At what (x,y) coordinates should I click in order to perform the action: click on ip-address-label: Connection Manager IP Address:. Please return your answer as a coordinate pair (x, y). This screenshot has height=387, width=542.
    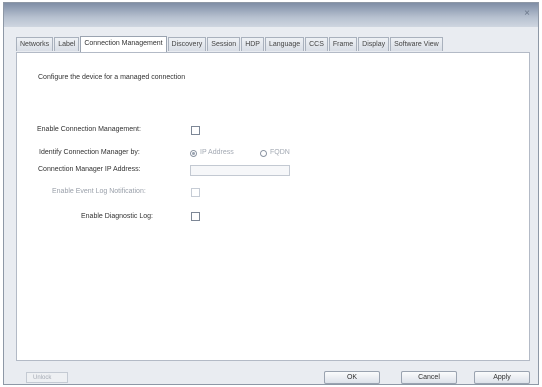
    Looking at the image, I should click on (89, 169).